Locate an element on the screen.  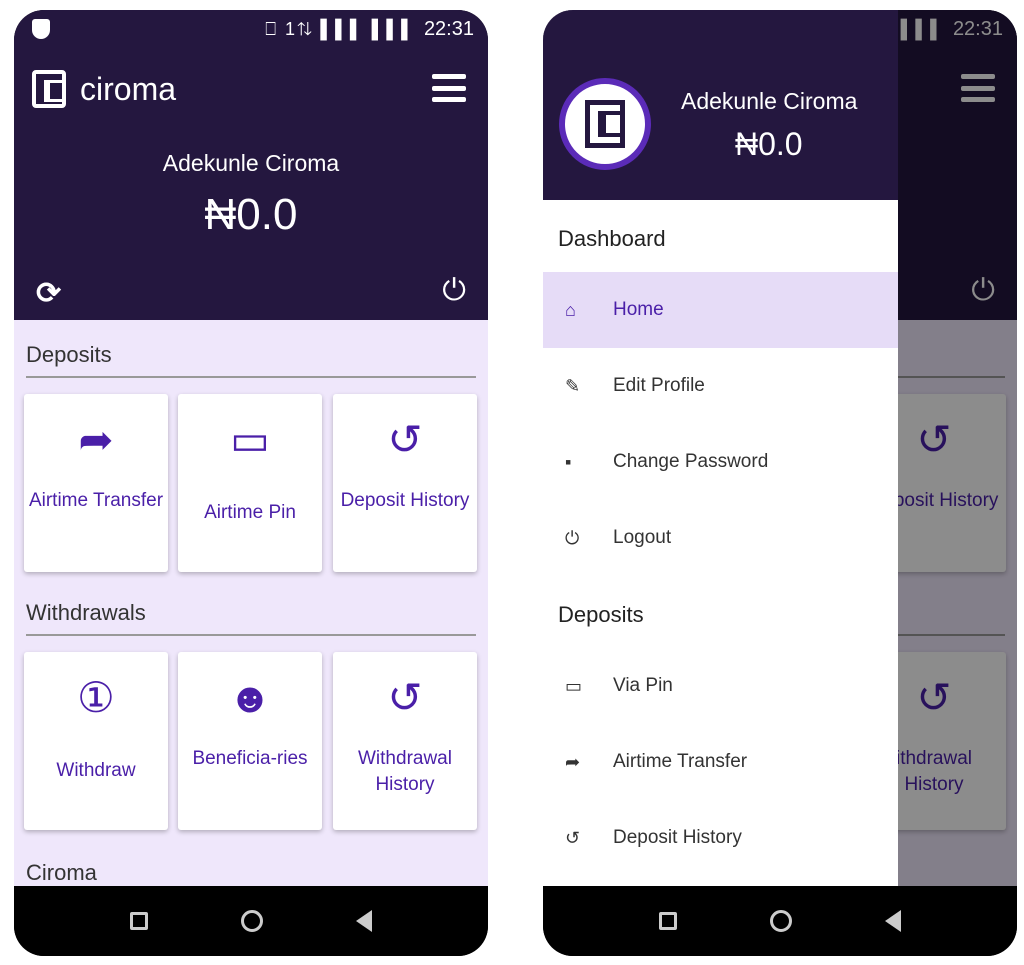
drawer-item-deposit-history: ↺ Deposit History is located at coordinates (720, 838).